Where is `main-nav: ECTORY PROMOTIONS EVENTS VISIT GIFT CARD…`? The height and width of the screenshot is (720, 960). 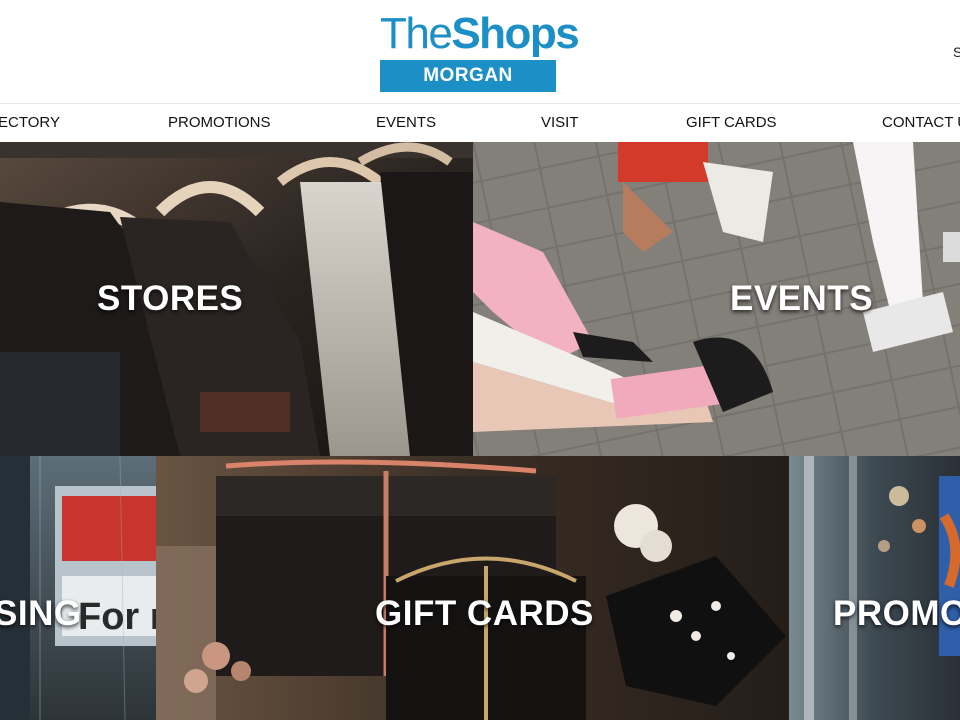 main-nav: ECTORY PROMOTIONS EVENTS VISIT GIFT CARD… is located at coordinates (480, 123).